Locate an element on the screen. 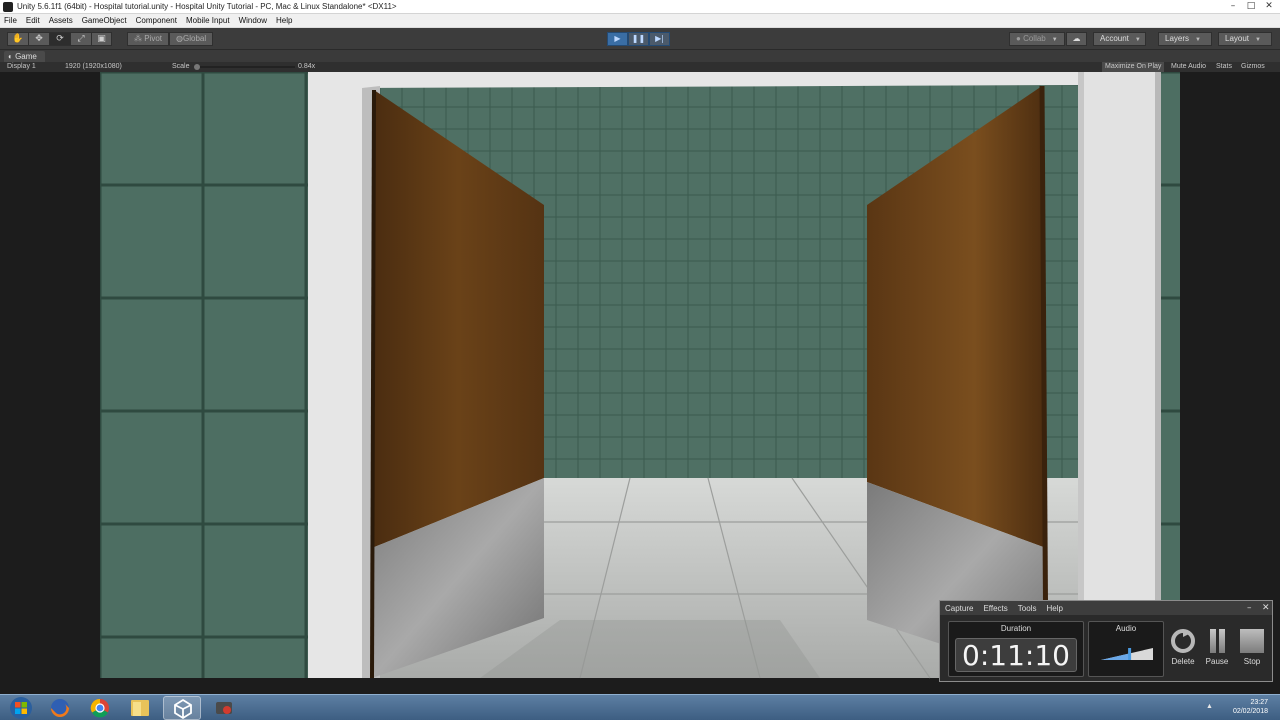  windows-start-icon is located at coordinates (21, 708).